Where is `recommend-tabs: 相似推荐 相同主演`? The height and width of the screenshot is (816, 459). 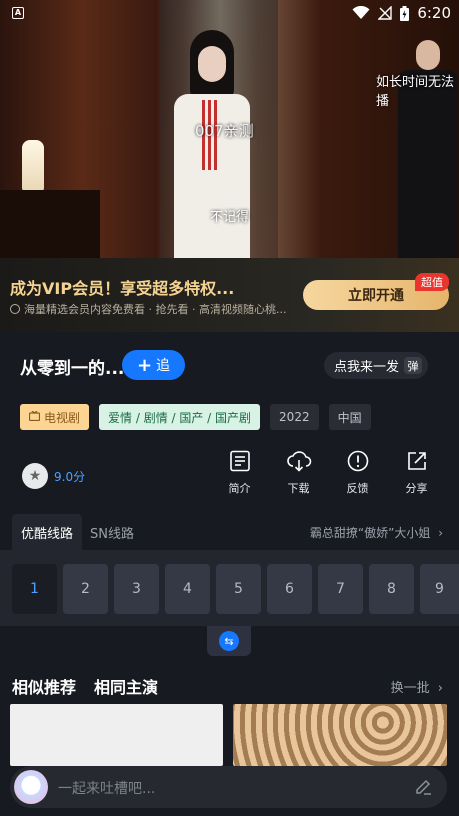 recommend-tabs: 相似推荐 相同主演 is located at coordinates (85, 686).